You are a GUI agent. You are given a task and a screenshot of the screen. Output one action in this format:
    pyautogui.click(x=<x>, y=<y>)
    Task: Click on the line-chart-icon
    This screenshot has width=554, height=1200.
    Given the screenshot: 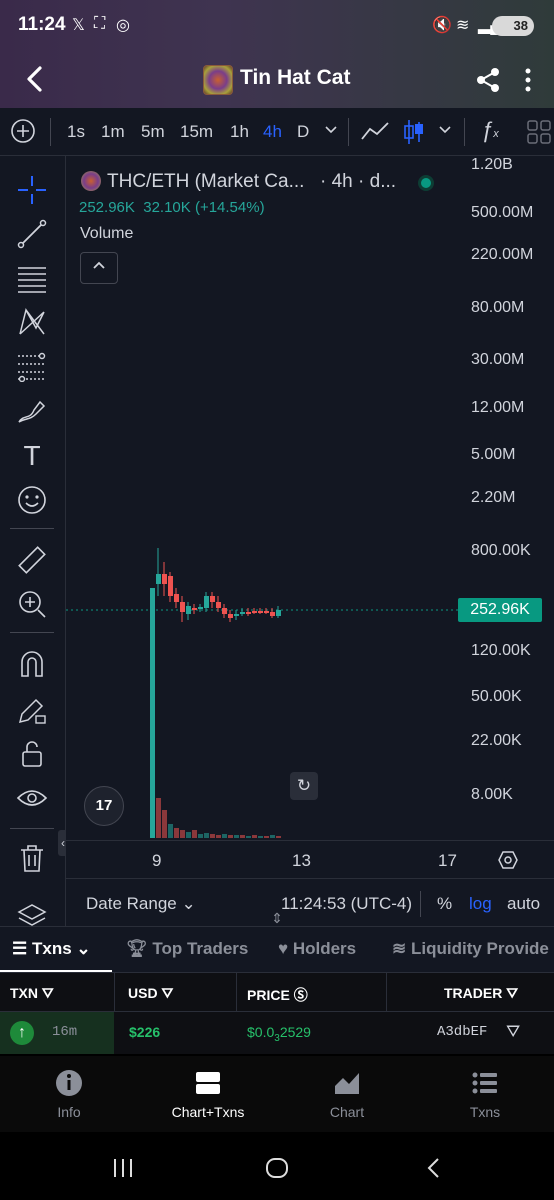 What is the action you would take?
    pyautogui.click(x=375, y=133)
    